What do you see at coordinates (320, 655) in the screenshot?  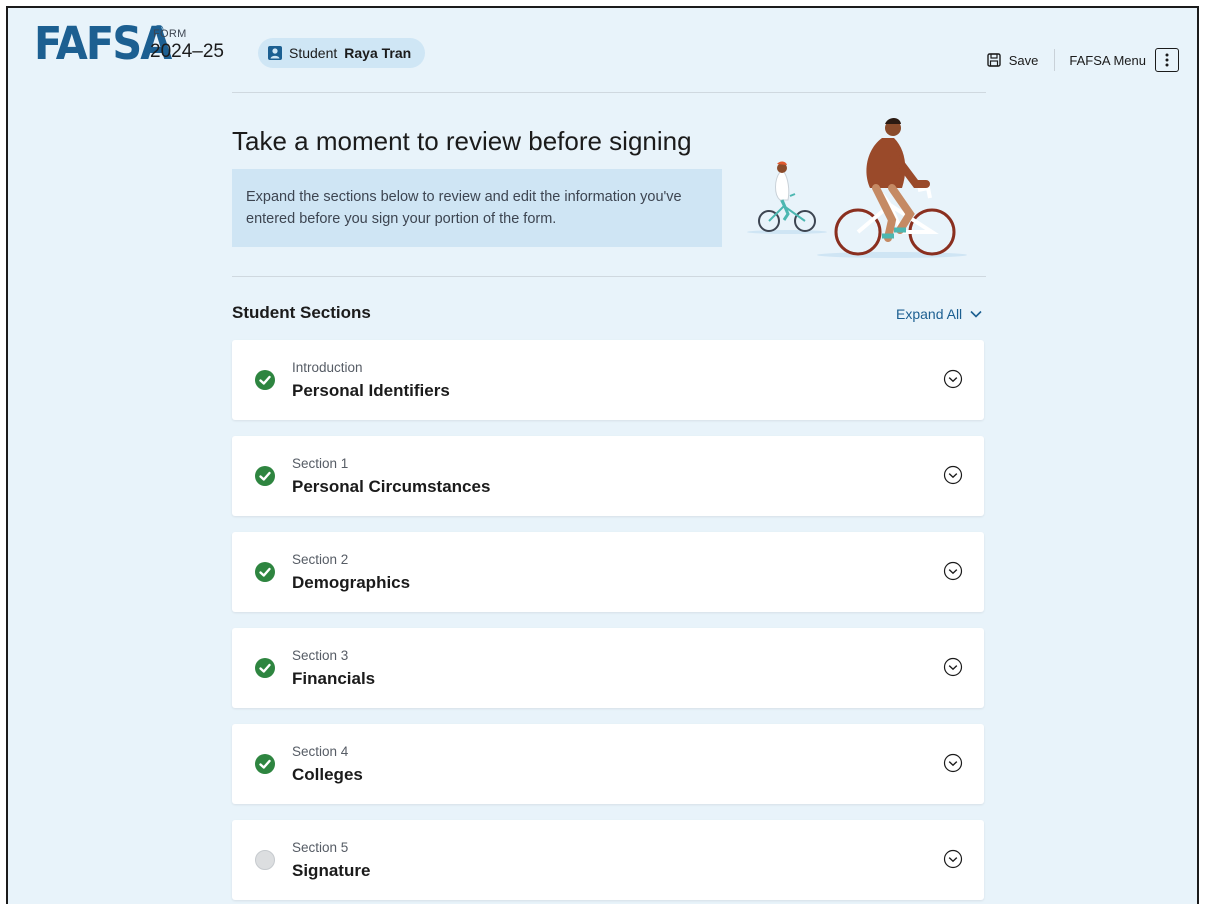 I see `section-kicker: Section 3` at bounding box center [320, 655].